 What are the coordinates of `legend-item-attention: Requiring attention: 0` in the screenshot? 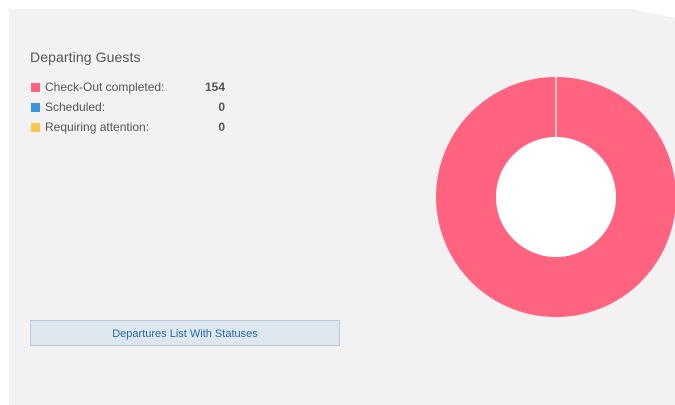 It's located at (135, 129).